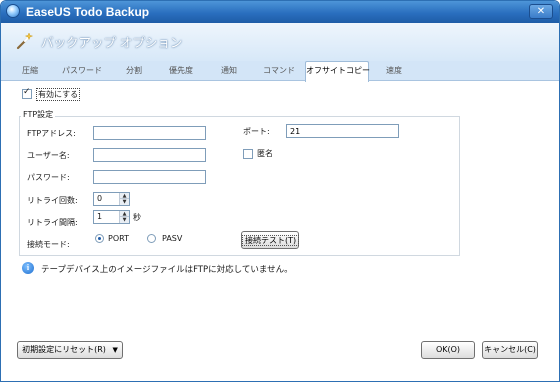  I want to click on port-input: 21, so click(342, 131).